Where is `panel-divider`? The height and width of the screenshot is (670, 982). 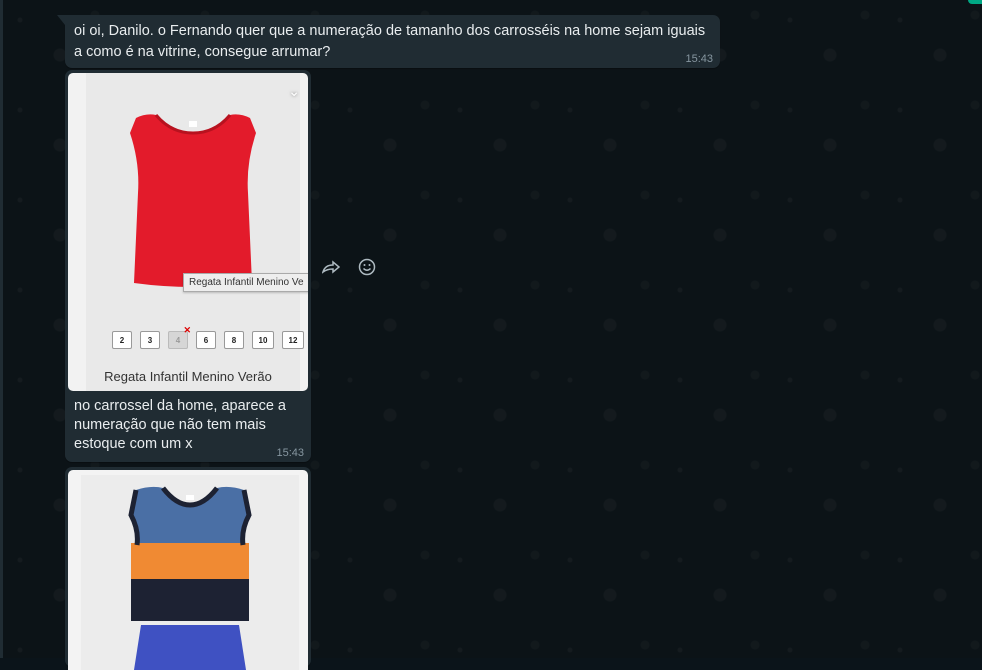
panel-divider is located at coordinates (1, 329).